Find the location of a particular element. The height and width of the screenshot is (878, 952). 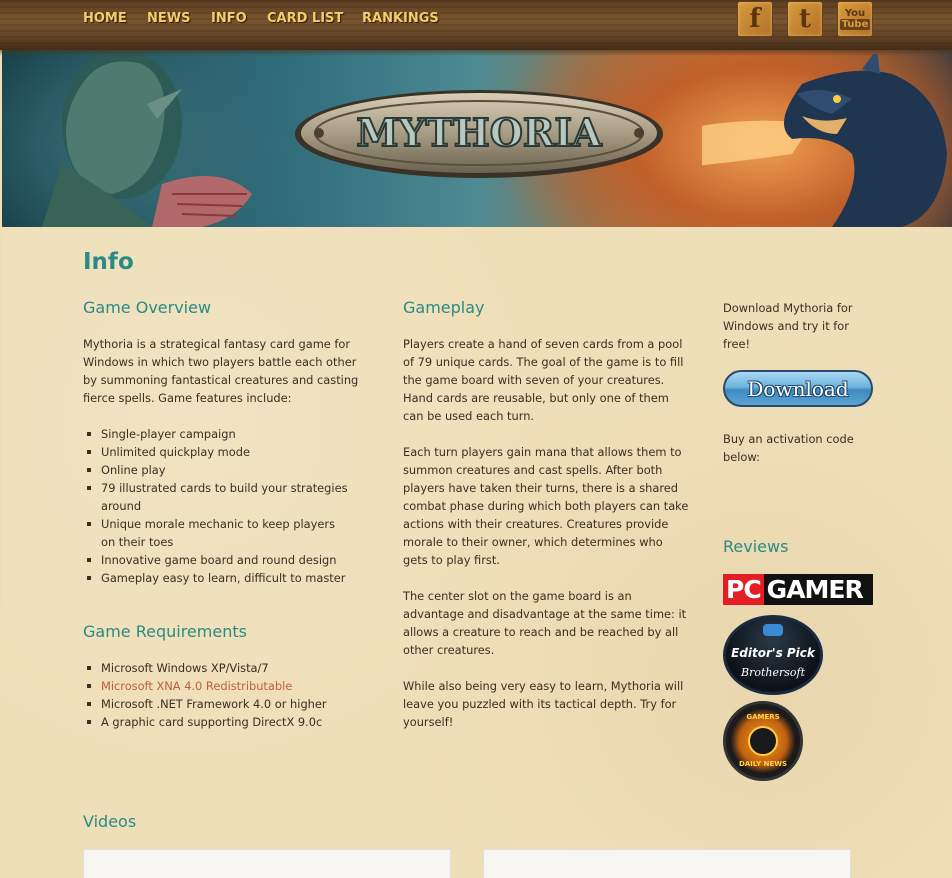

requirement-item: Microsoft XNA 4.0 Redistributable is located at coordinates (228, 686).